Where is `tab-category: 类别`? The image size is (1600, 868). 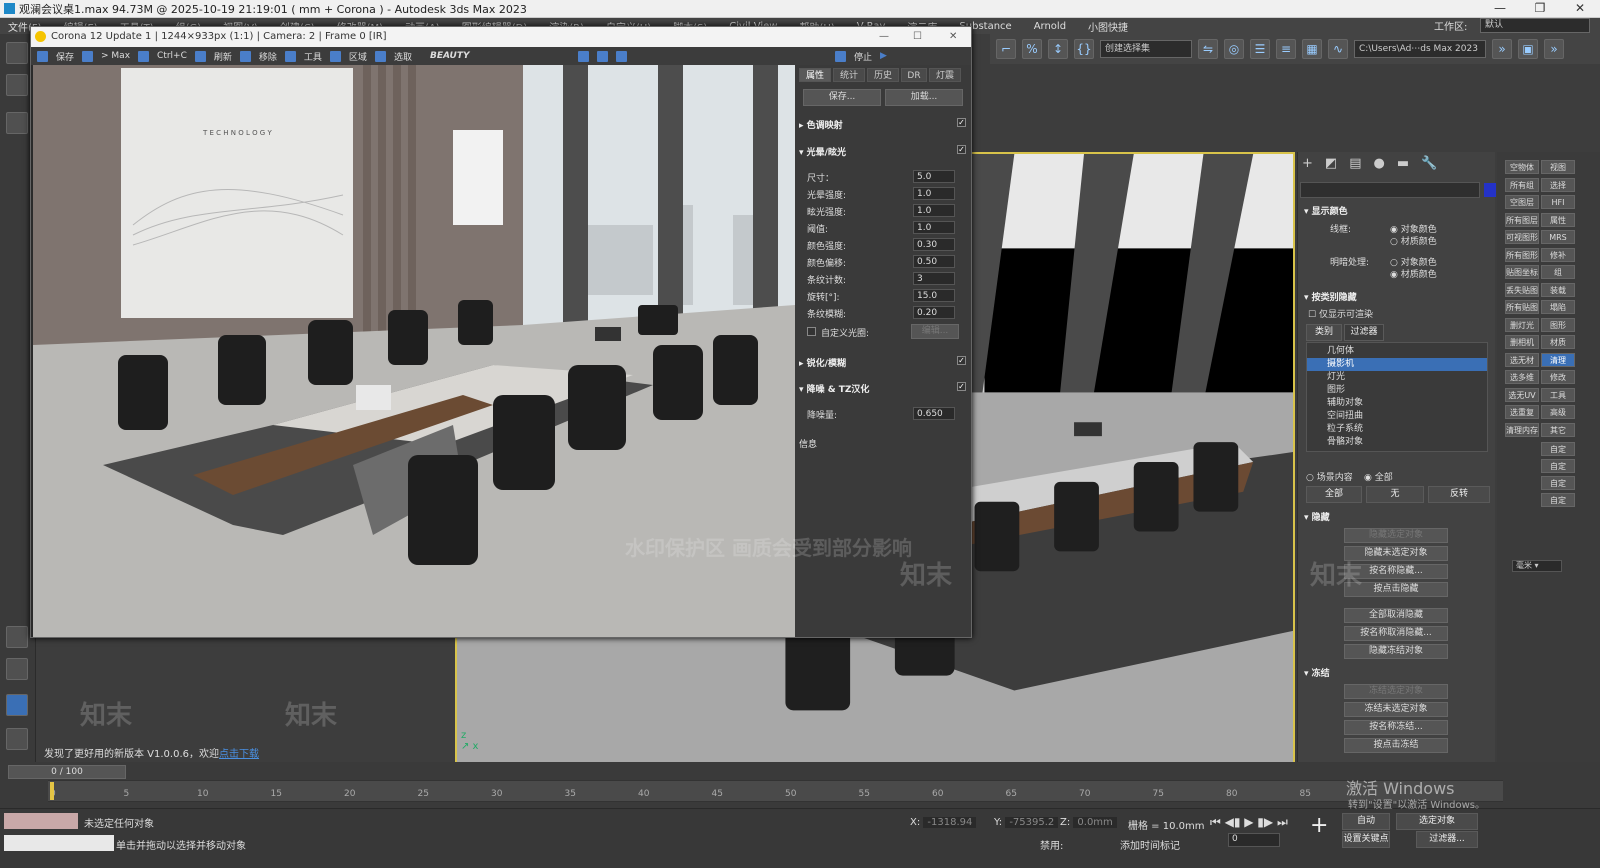
tab-category: 类别 is located at coordinates (1324, 332).